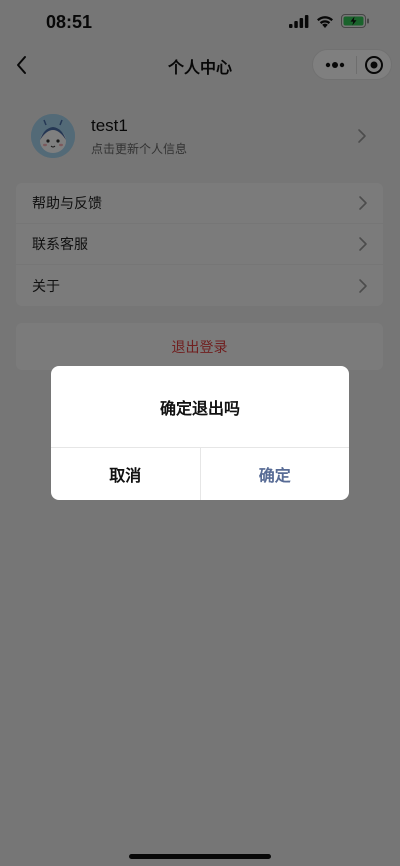 This screenshot has height=866, width=400. Describe the element at coordinates (275, 474) in the screenshot. I see `confirm-button: 确定` at that location.